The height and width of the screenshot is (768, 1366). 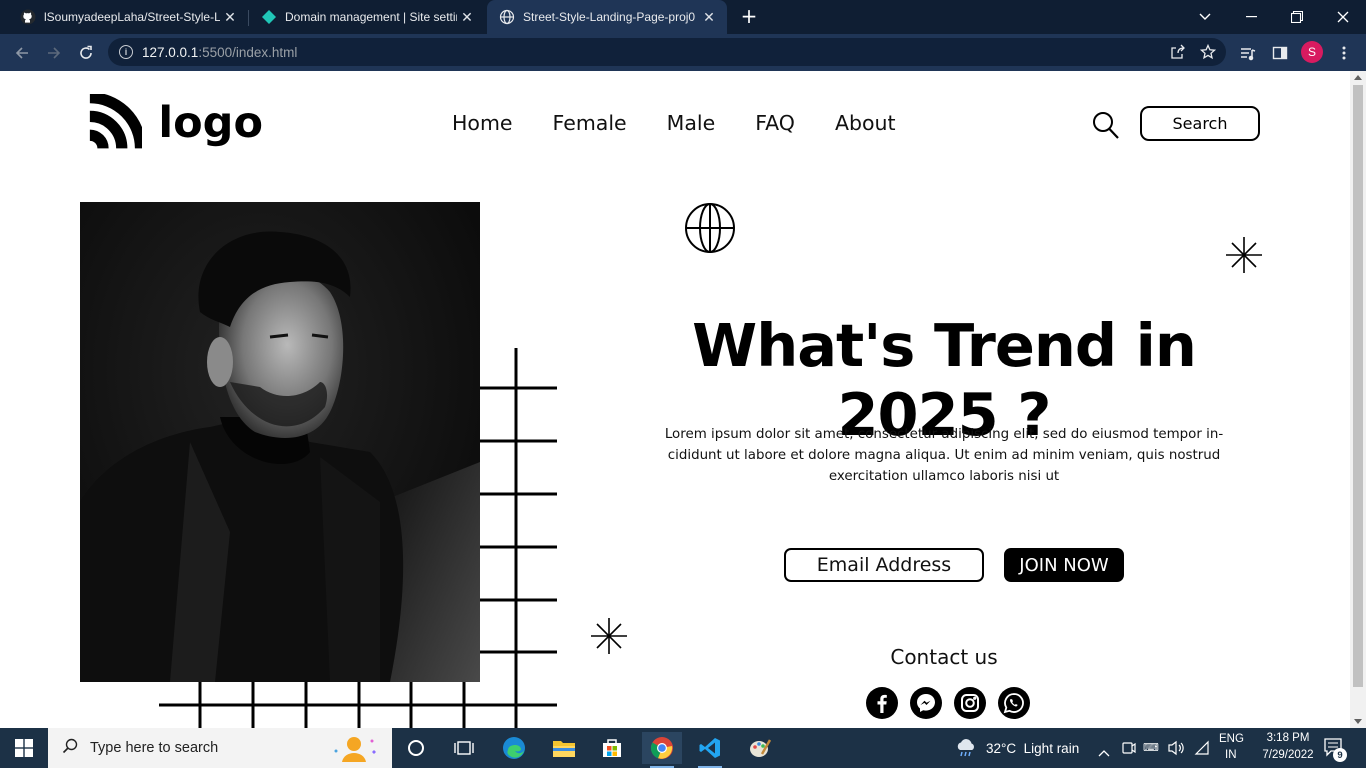 I want to click on github-icon, so click(x=28, y=17).